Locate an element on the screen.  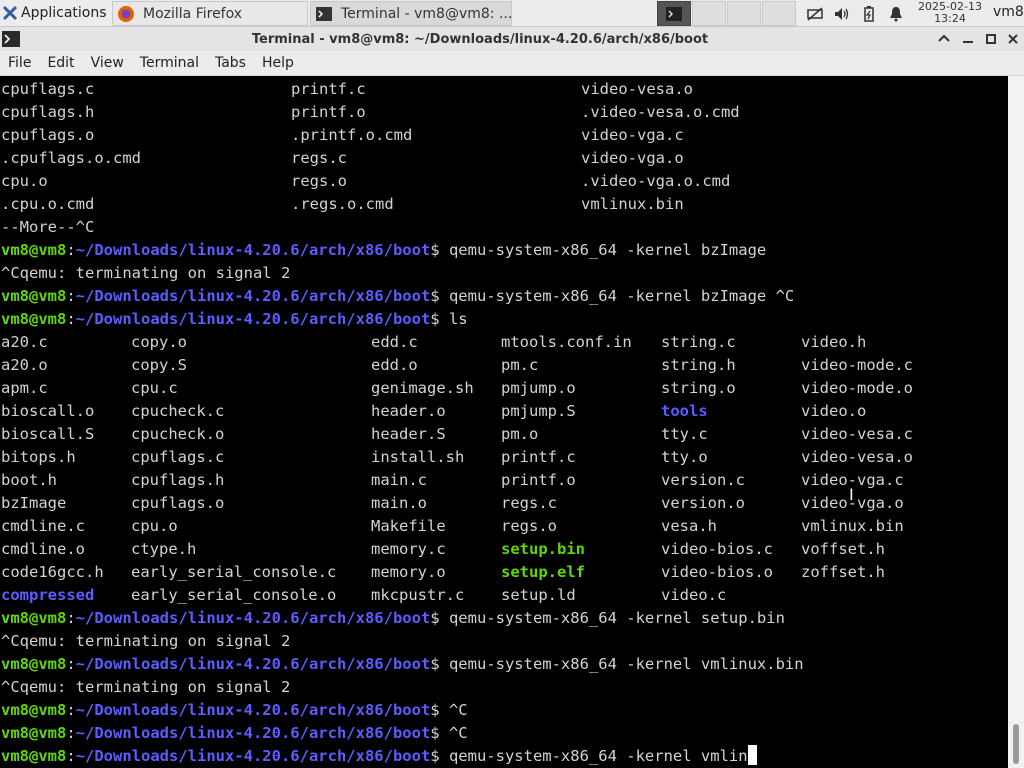
close-icon is located at coordinates (1013, 39).